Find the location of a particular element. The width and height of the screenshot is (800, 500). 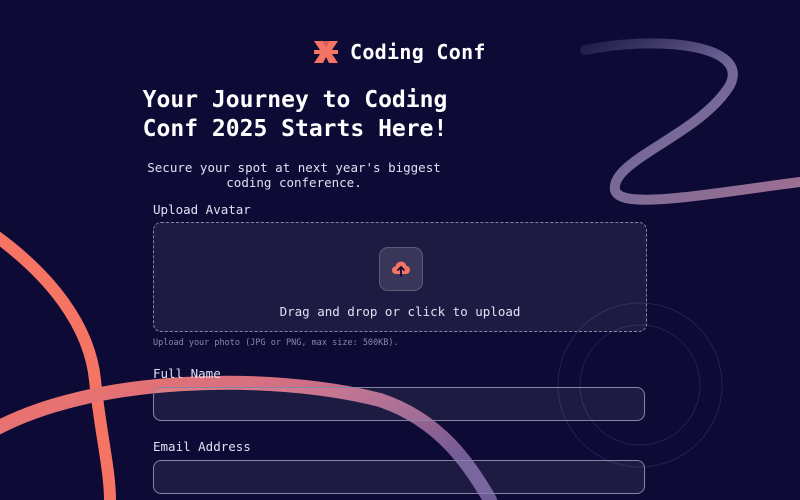

large-arc is located at coordinates (58, 365).